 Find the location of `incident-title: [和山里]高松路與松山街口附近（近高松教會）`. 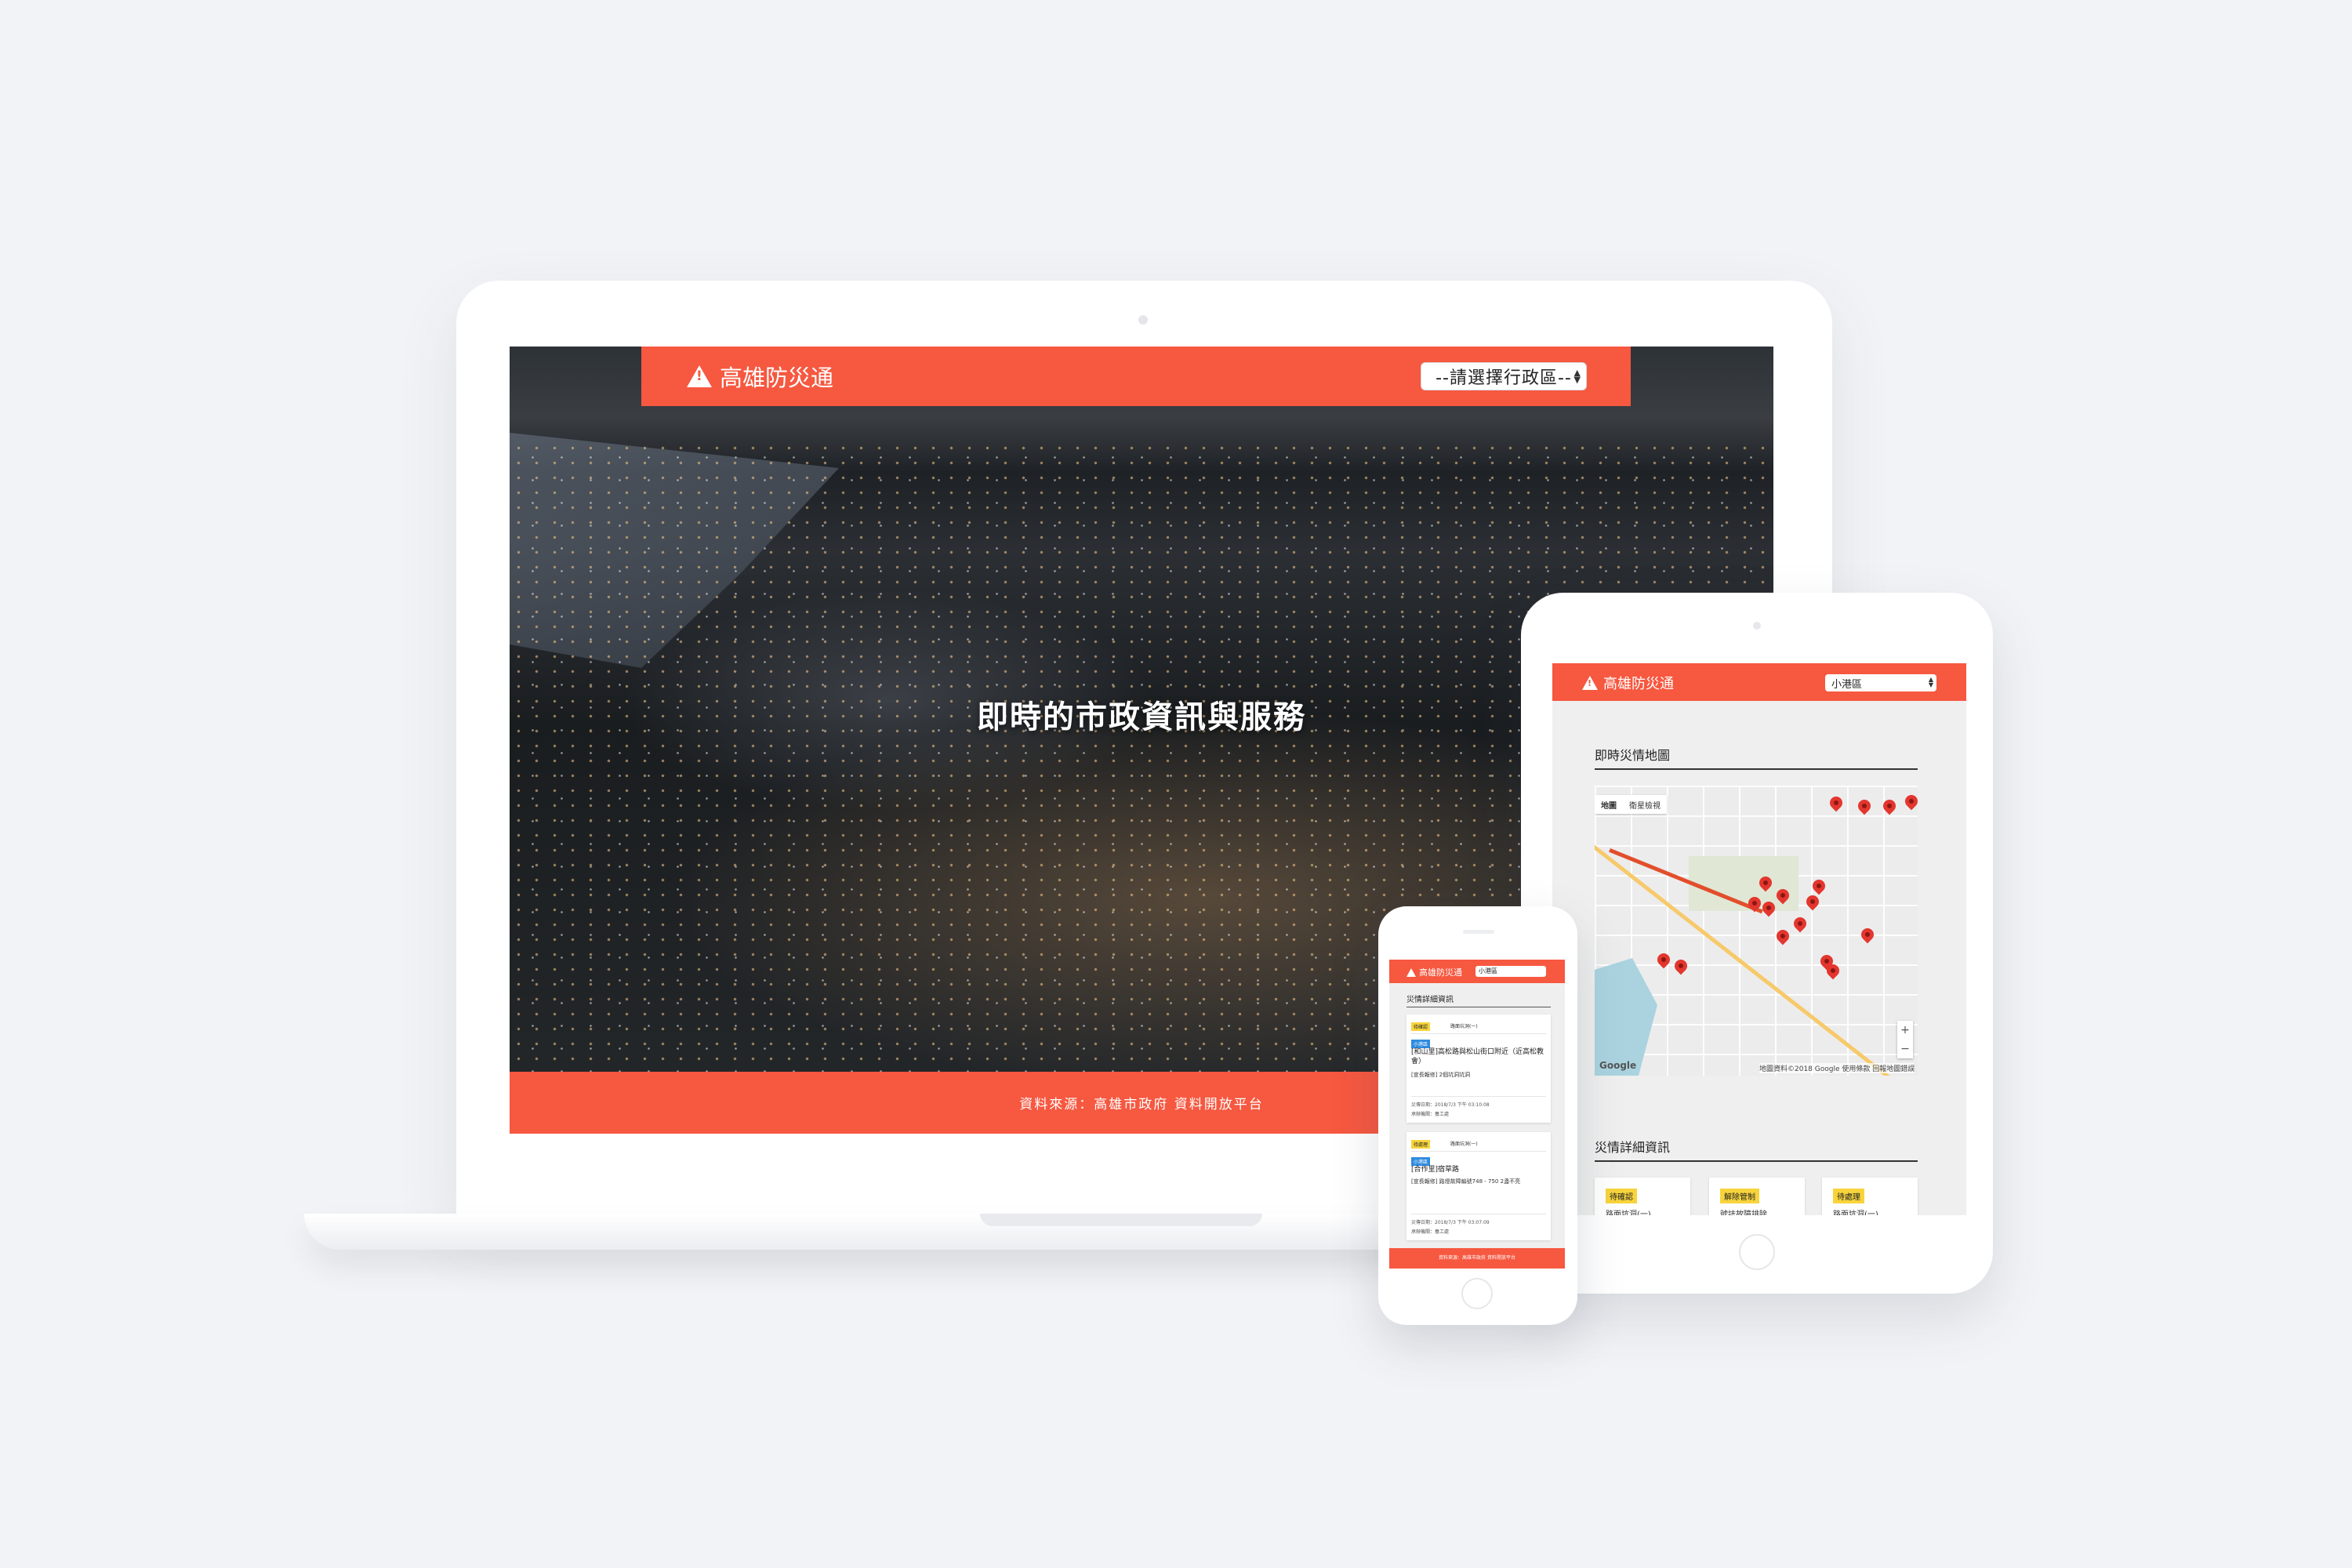

incident-title: [和山里]高松路與松山街口附近（近高松教會） is located at coordinates (1477, 1056).